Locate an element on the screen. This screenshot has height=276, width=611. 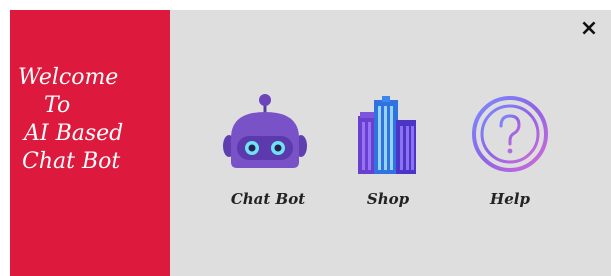
help-button: Help is located at coordinates (510, 159).